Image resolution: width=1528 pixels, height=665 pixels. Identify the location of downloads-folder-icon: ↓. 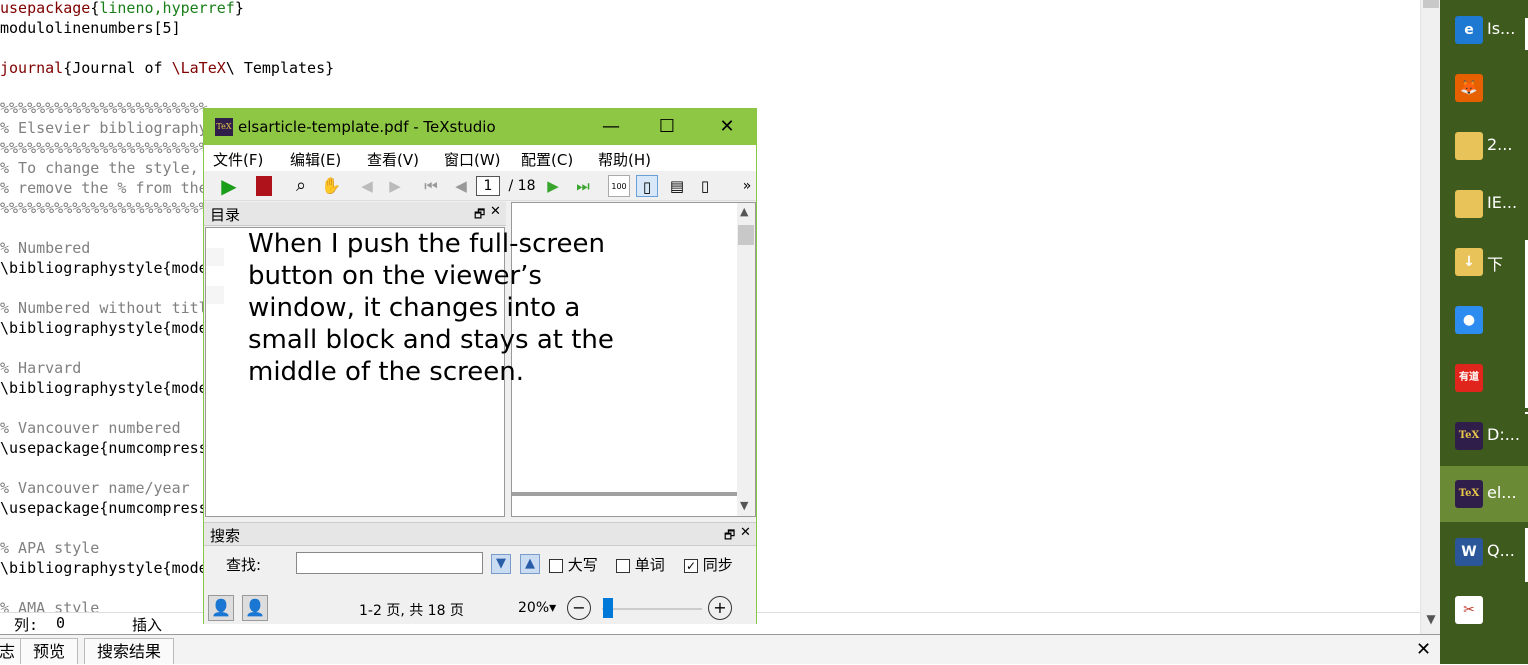
(1469, 262).